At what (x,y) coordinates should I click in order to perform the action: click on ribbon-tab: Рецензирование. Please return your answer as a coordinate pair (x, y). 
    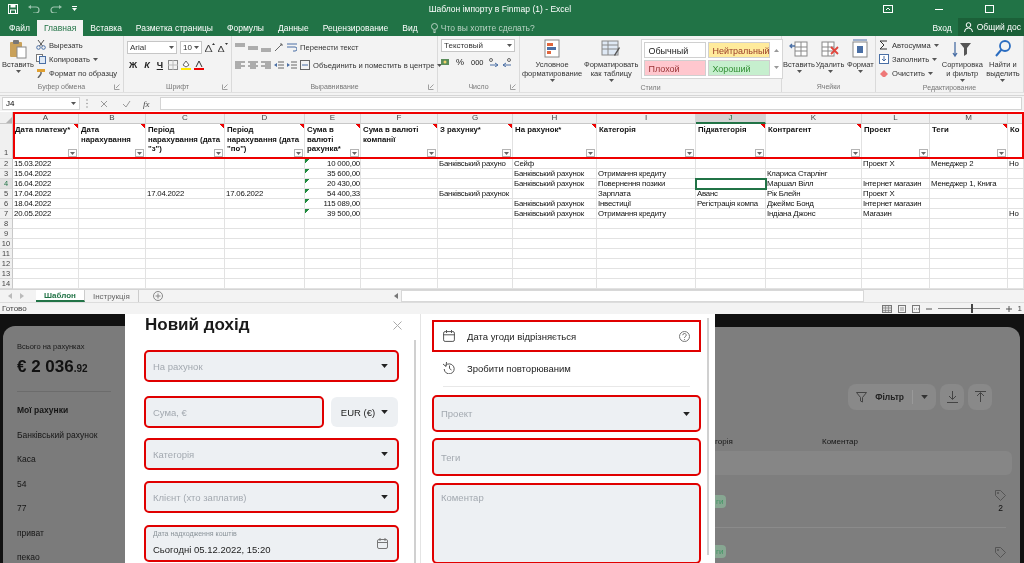
    Looking at the image, I should click on (355, 28).